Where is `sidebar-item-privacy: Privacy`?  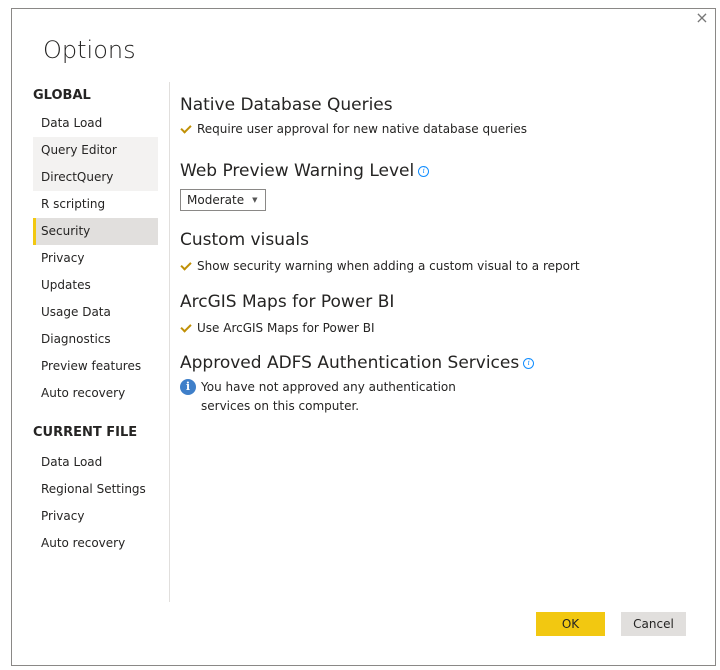
sidebar-item-privacy: Privacy is located at coordinates (95, 258).